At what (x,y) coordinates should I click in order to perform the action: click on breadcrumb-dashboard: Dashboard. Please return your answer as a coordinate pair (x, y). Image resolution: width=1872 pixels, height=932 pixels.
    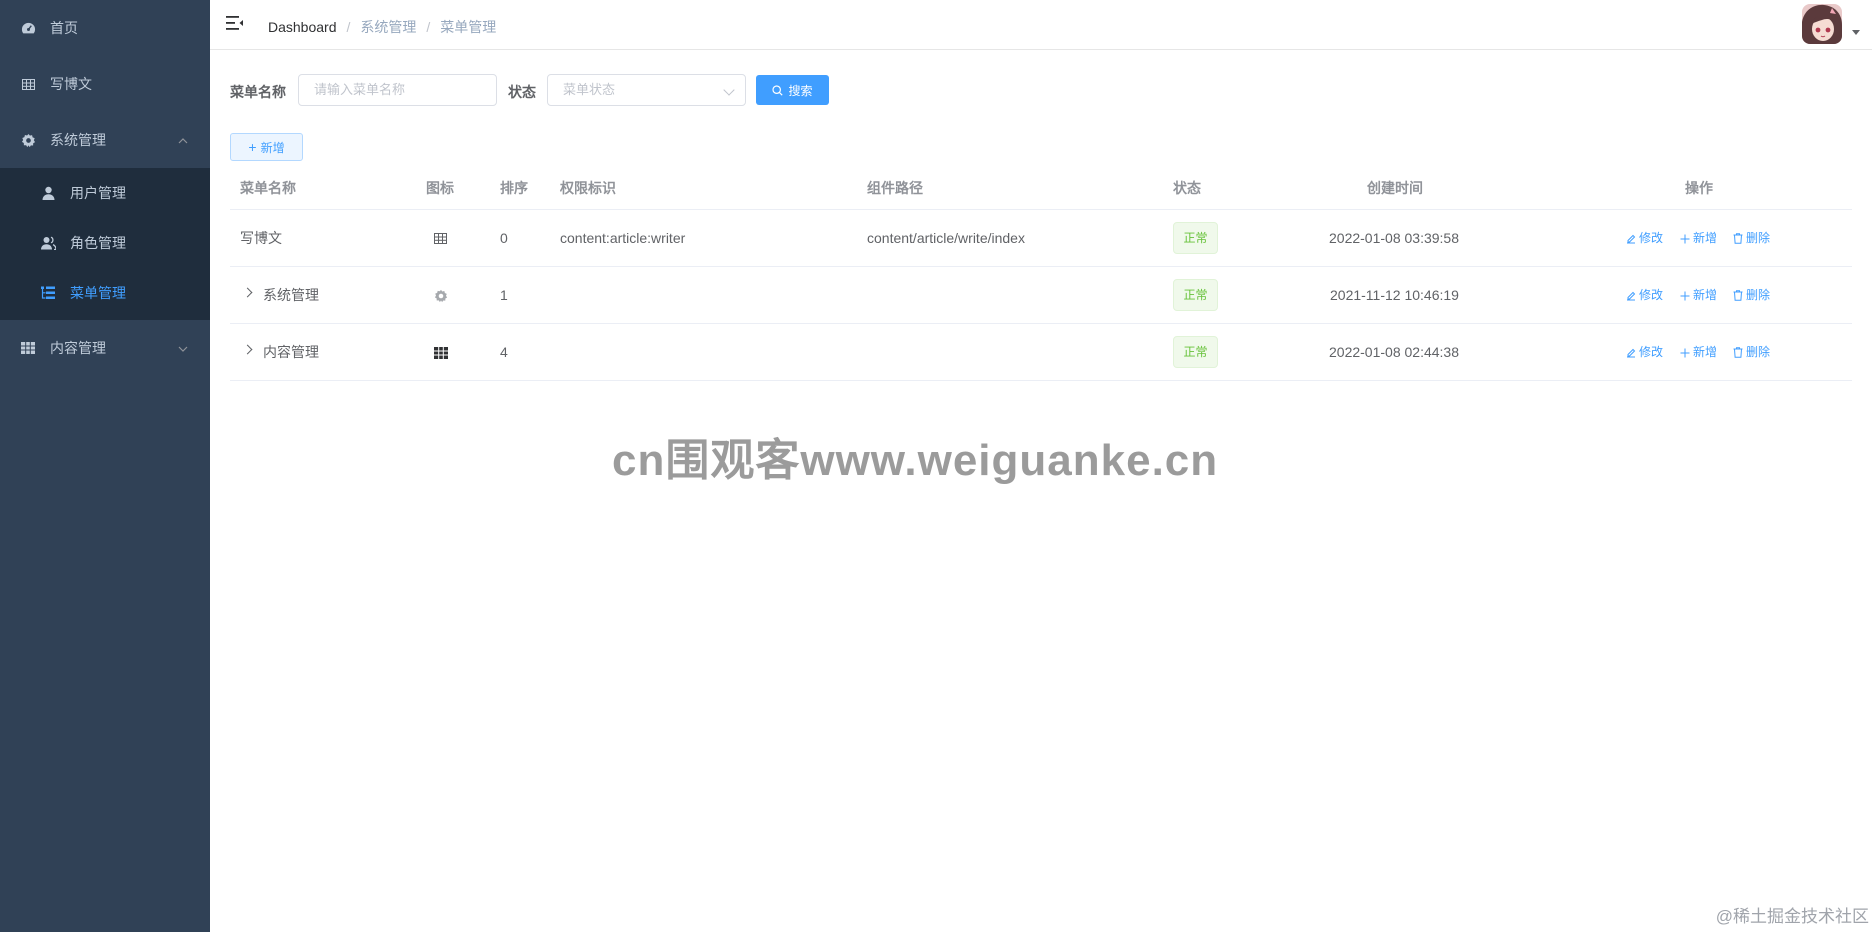
    Looking at the image, I should click on (302, 27).